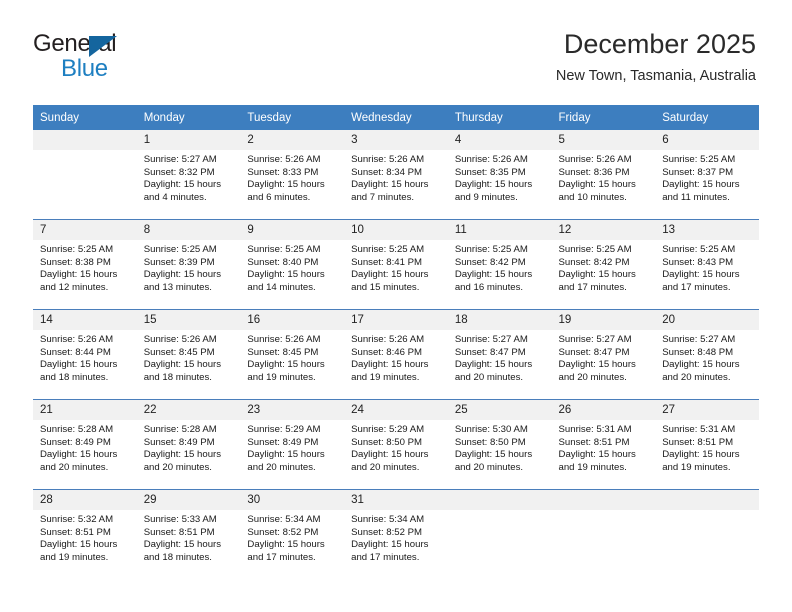  Describe the element at coordinates (490, 352) in the screenshot. I see `sunset-text: Sunset: 8:47 PM` at that location.